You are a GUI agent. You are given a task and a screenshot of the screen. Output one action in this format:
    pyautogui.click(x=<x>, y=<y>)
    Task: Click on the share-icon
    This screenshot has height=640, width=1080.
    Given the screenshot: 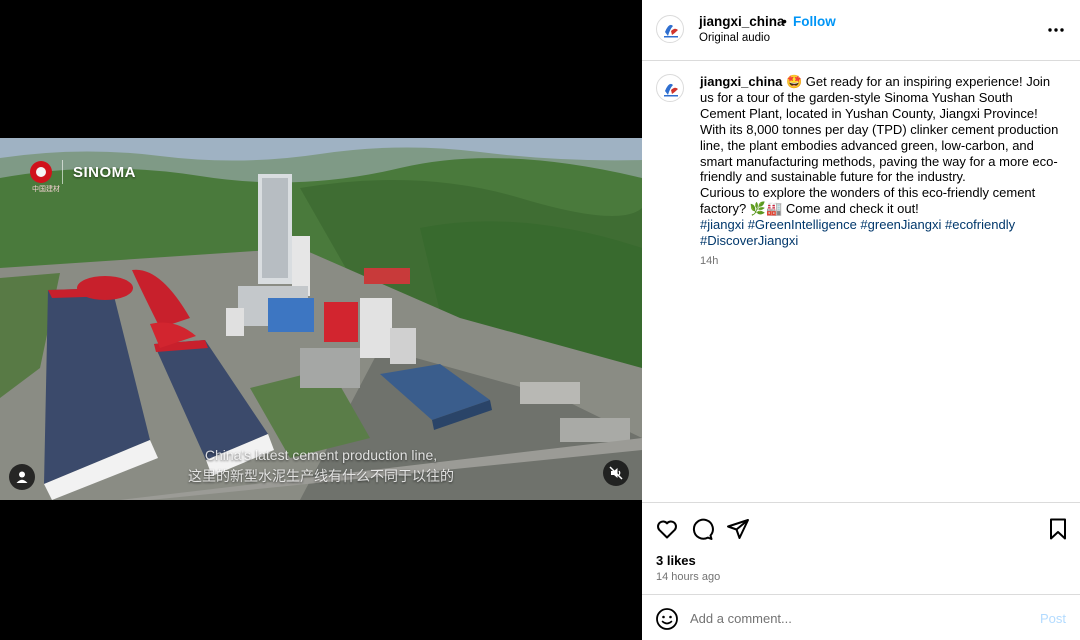 What is the action you would take?
    pyautogui.click(x=738, y=529)
    